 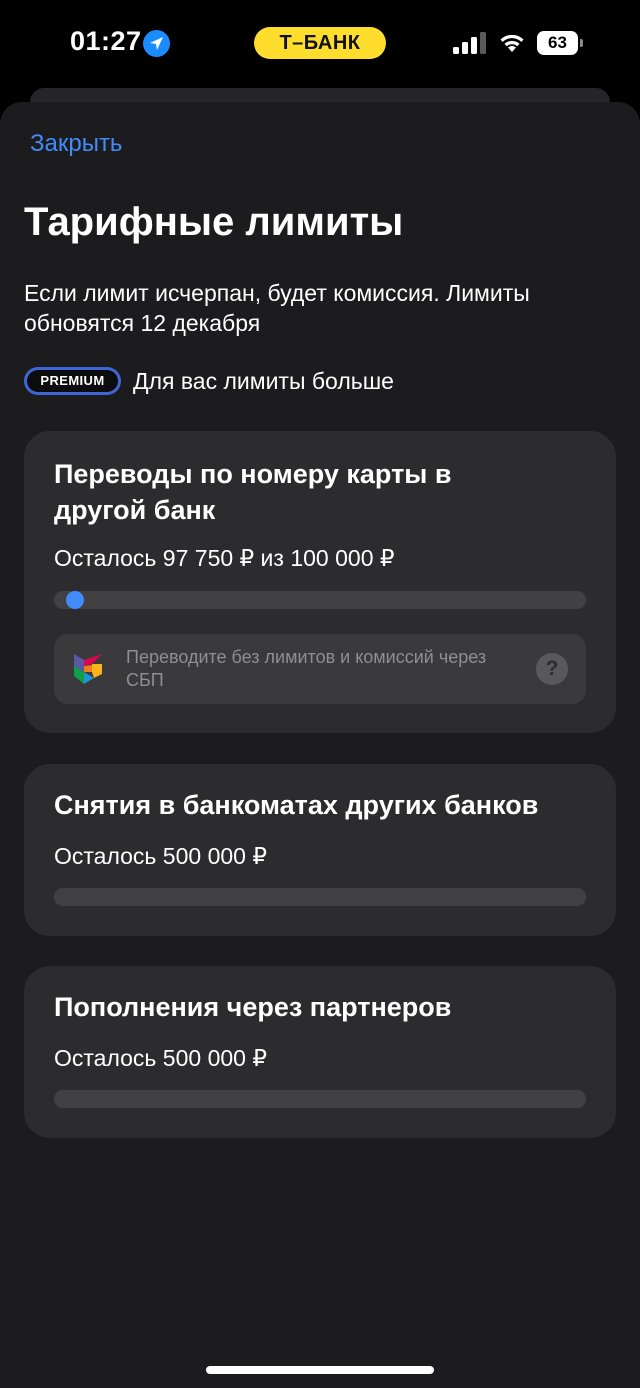 I want to click on status-time: 01:27, so click(x=106, y=41).